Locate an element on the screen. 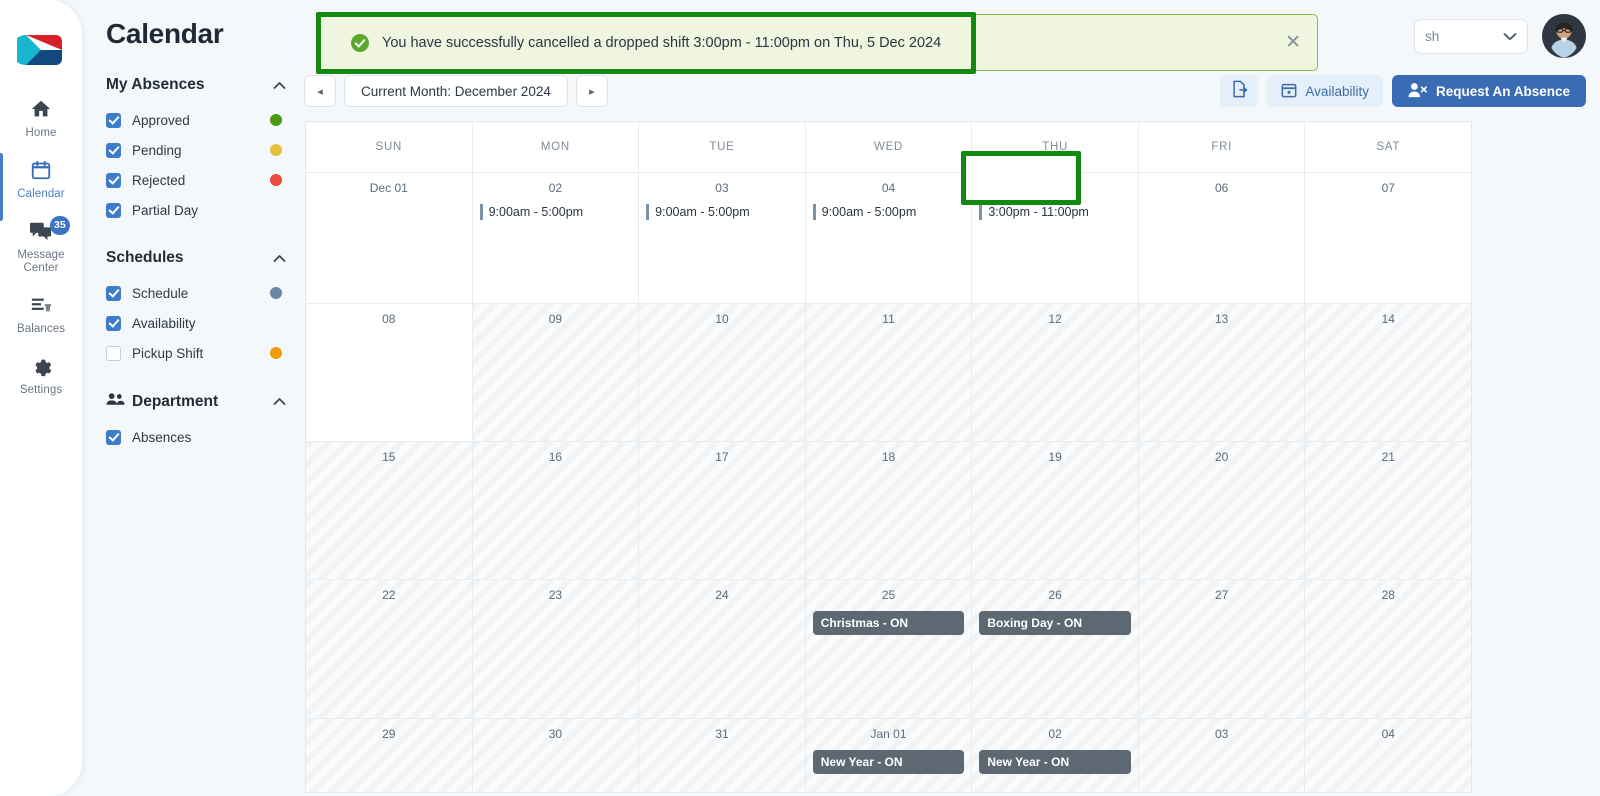  calendar-day-cell: 21 is located at coordinates (1388, 510).